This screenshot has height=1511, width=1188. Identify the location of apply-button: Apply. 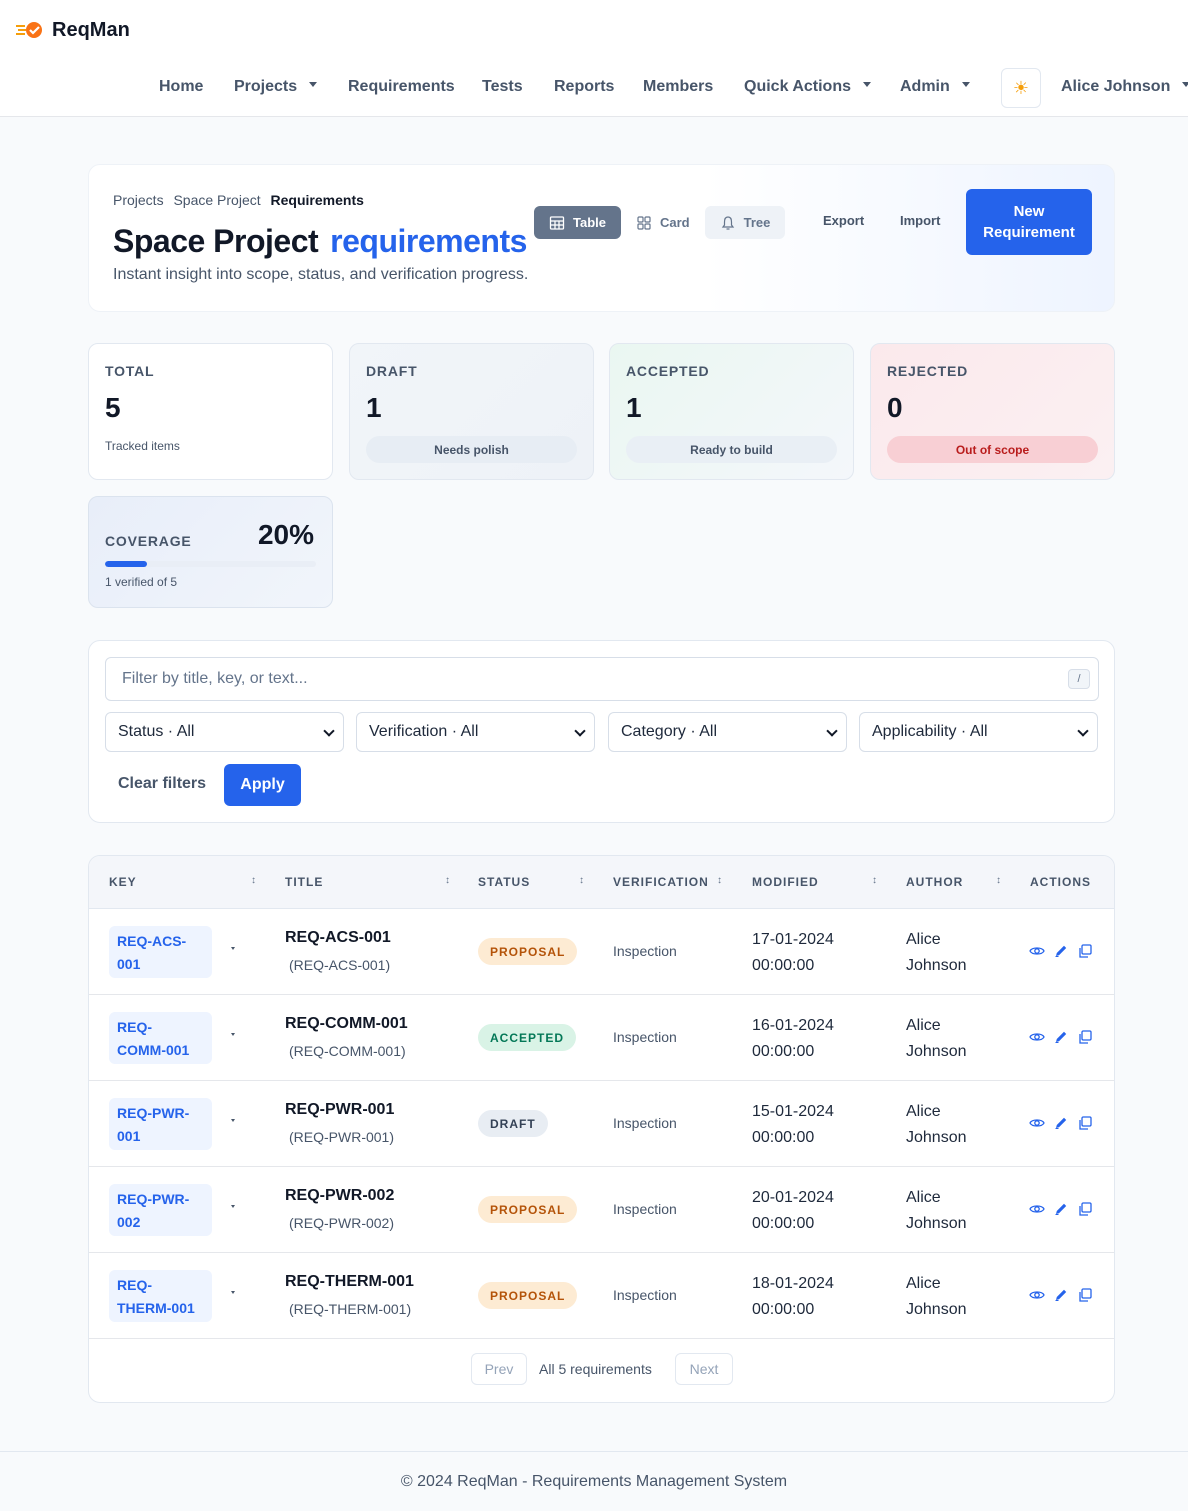
(262, 785).